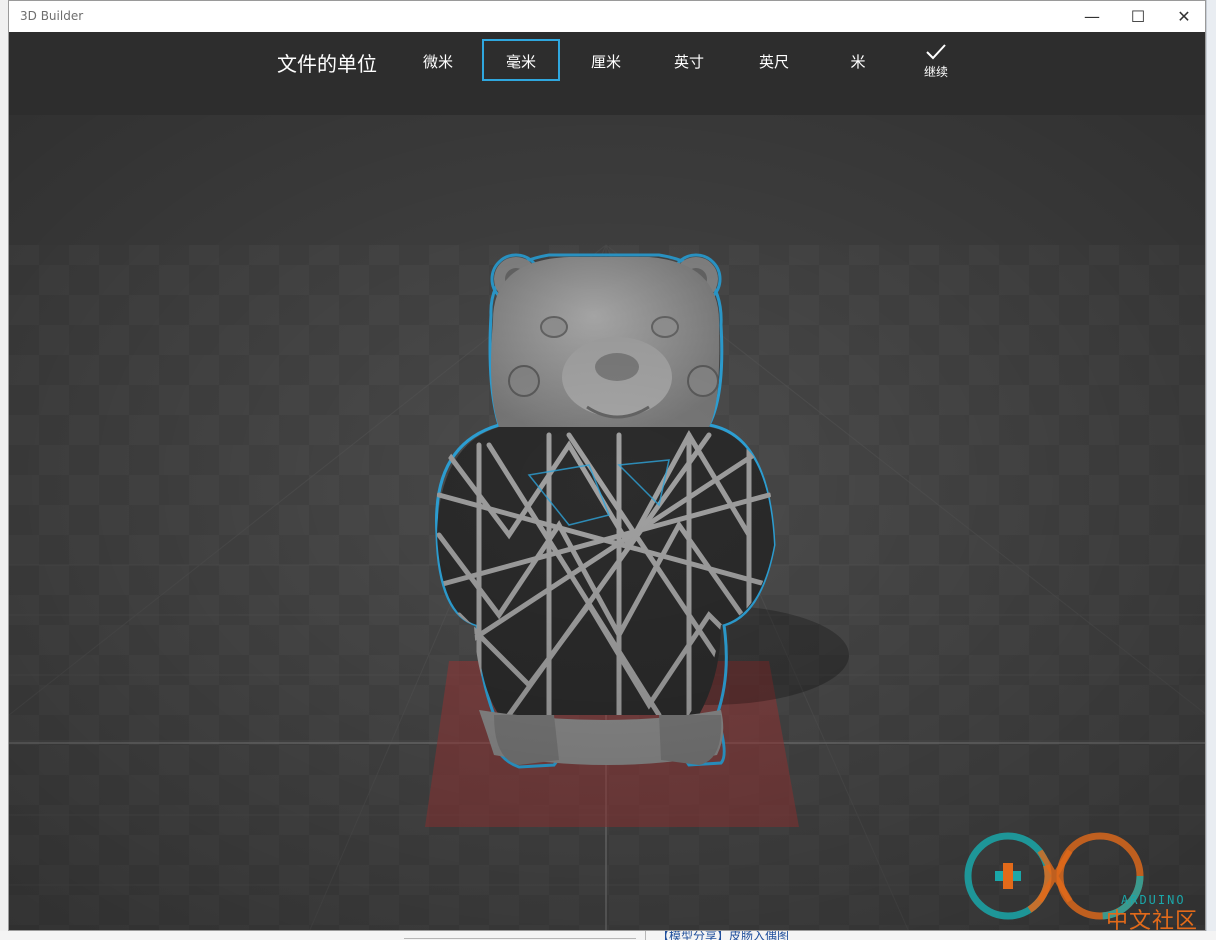 Image resolution: width=1216 pixels, height=940 pixels. I want to click on unit-option-foot: 英尺, so click(774, 60).